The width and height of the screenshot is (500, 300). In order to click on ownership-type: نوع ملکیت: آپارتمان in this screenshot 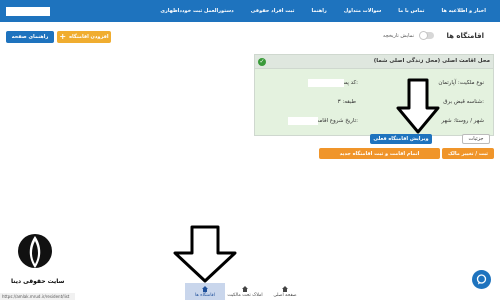, I will do `click(461, 83)`.